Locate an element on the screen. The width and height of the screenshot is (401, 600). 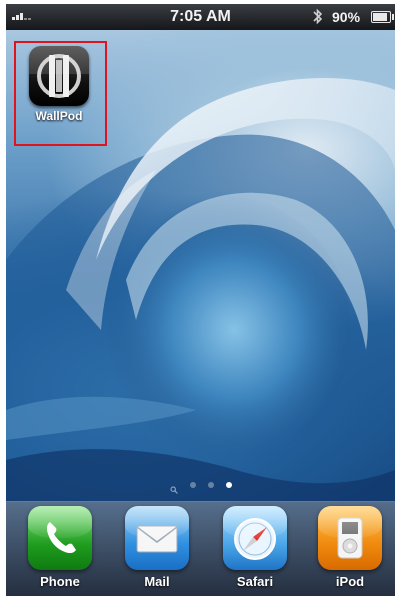
phone-handset-icon is located at coordinates (61, 538).